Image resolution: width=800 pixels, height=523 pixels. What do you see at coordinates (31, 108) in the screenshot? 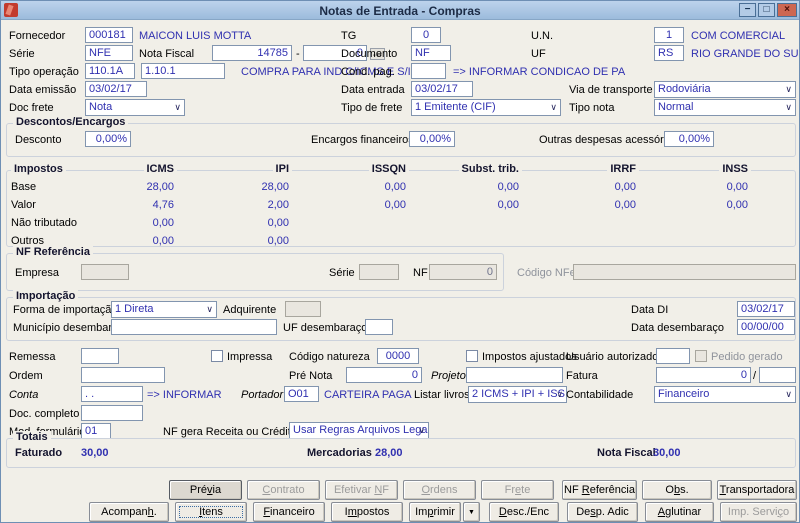
I see `doc-frete-label: Doc frete` at bounding box center [31, 108].